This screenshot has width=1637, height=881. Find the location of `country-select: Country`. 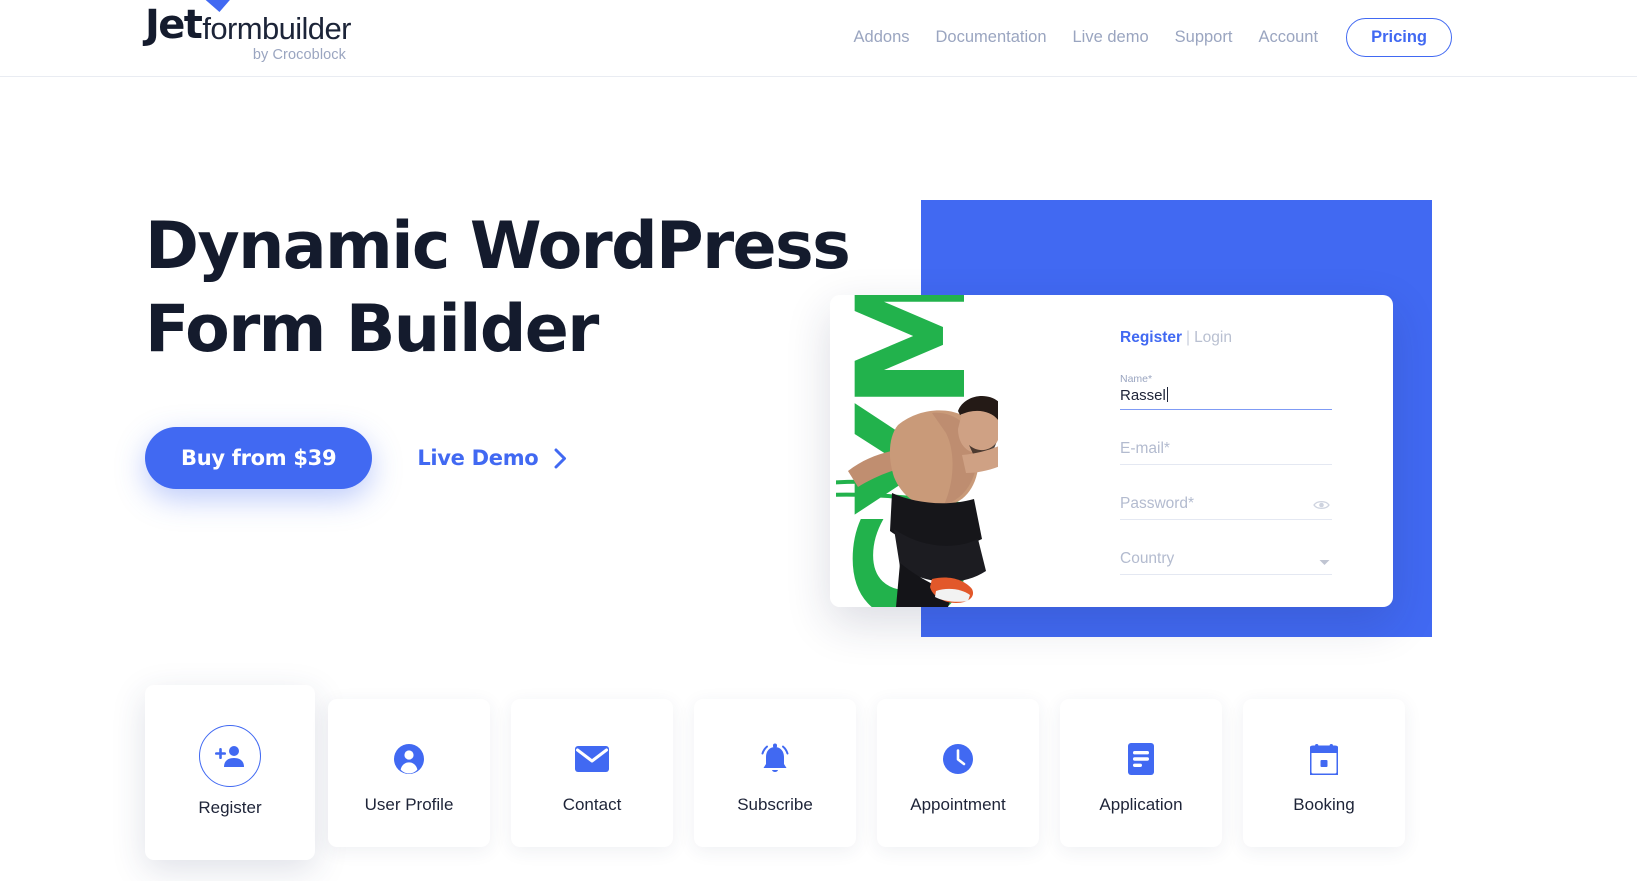

country-select: Country is located at coordinates (1226, 559).